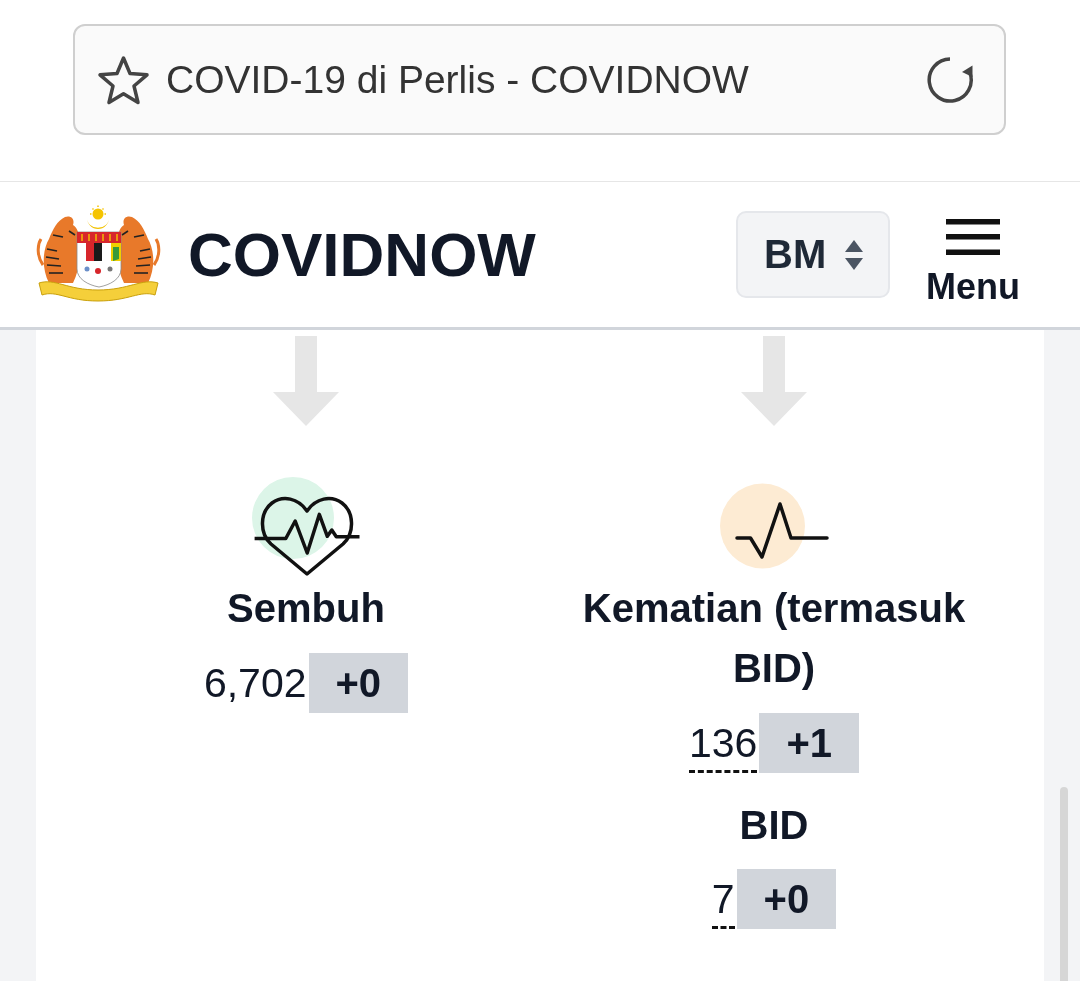 The image size is (1080, 981). I want to click on reload-icon, so click(950, 79).